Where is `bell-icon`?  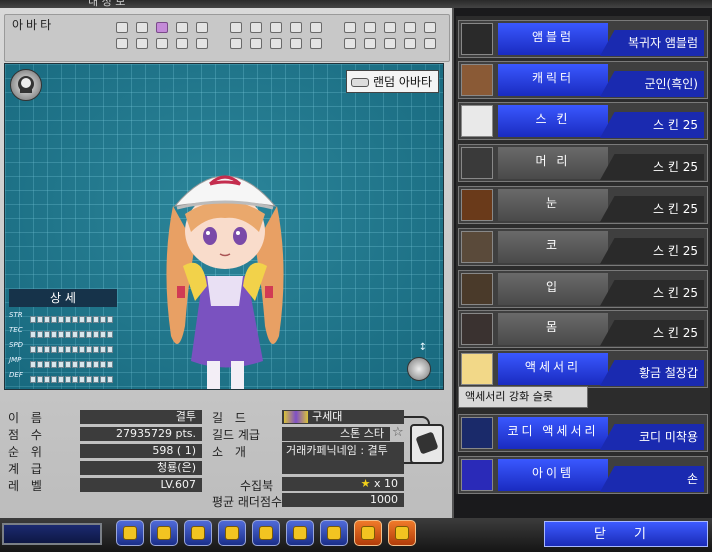 bell-icon is located at coordinates (334, 533).